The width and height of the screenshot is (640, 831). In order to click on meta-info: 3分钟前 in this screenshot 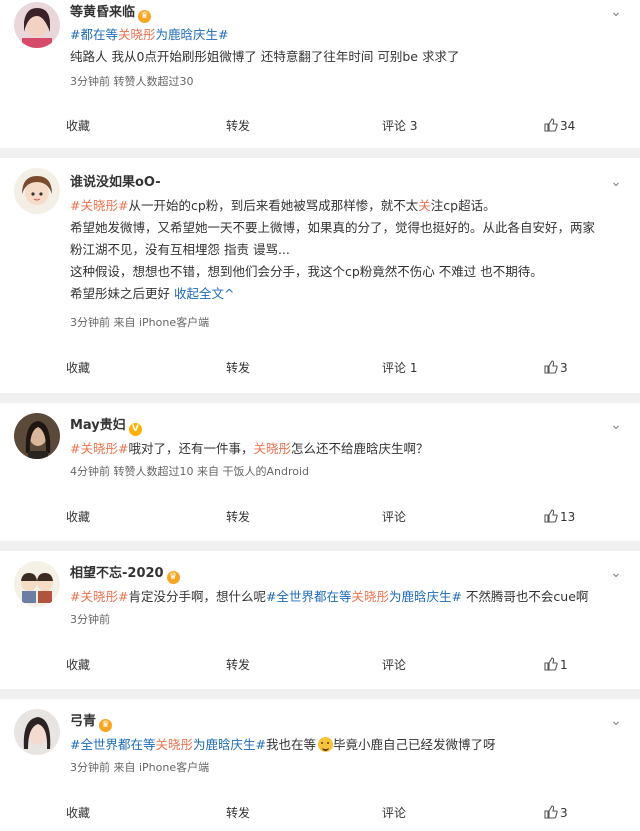, I will do `click(90, 619)`.